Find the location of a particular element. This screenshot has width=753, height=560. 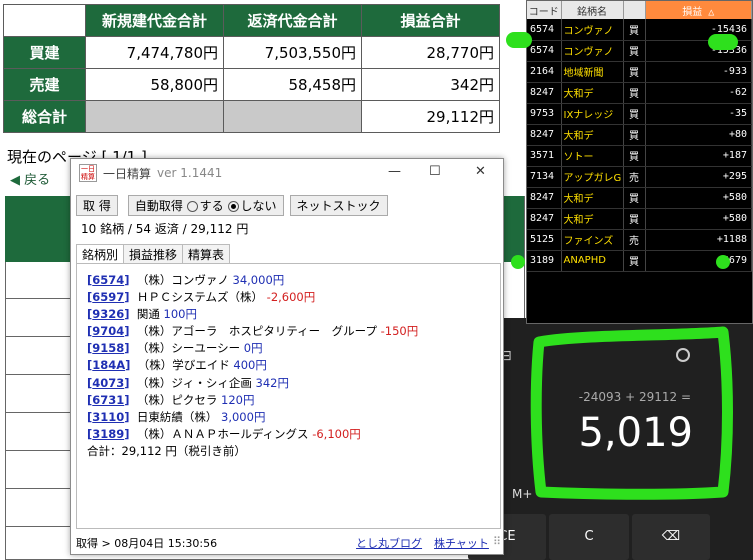

board-name: コンヴァノ is located at coordinates (592, 51).